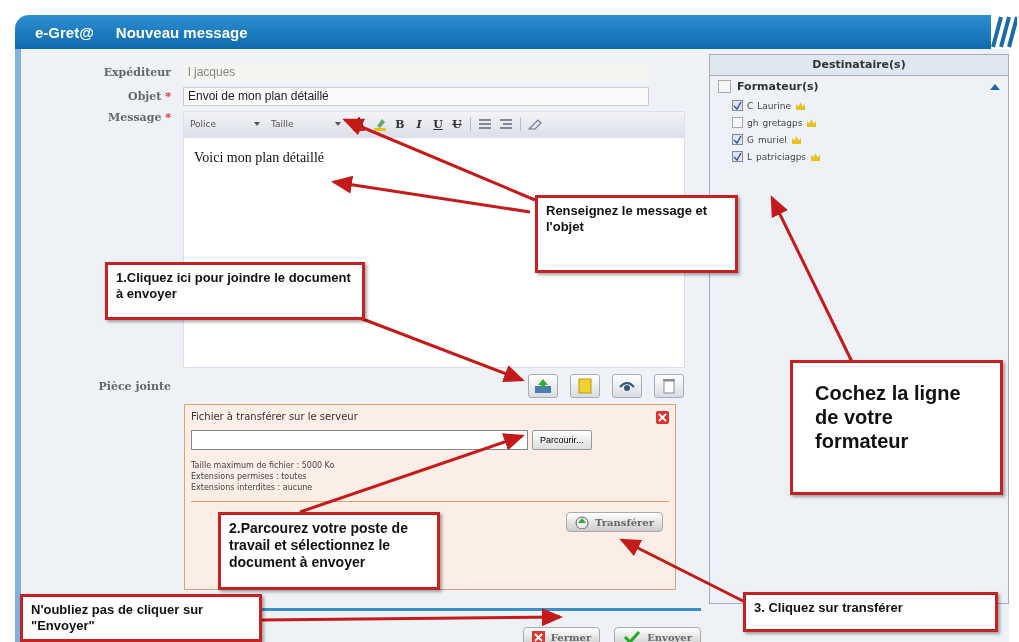  What do you see at coordinates (274, 417) in the screenshot?
I see `upload-title: Fichier à transférer sur le serveur` at bounding box center [274, 417].